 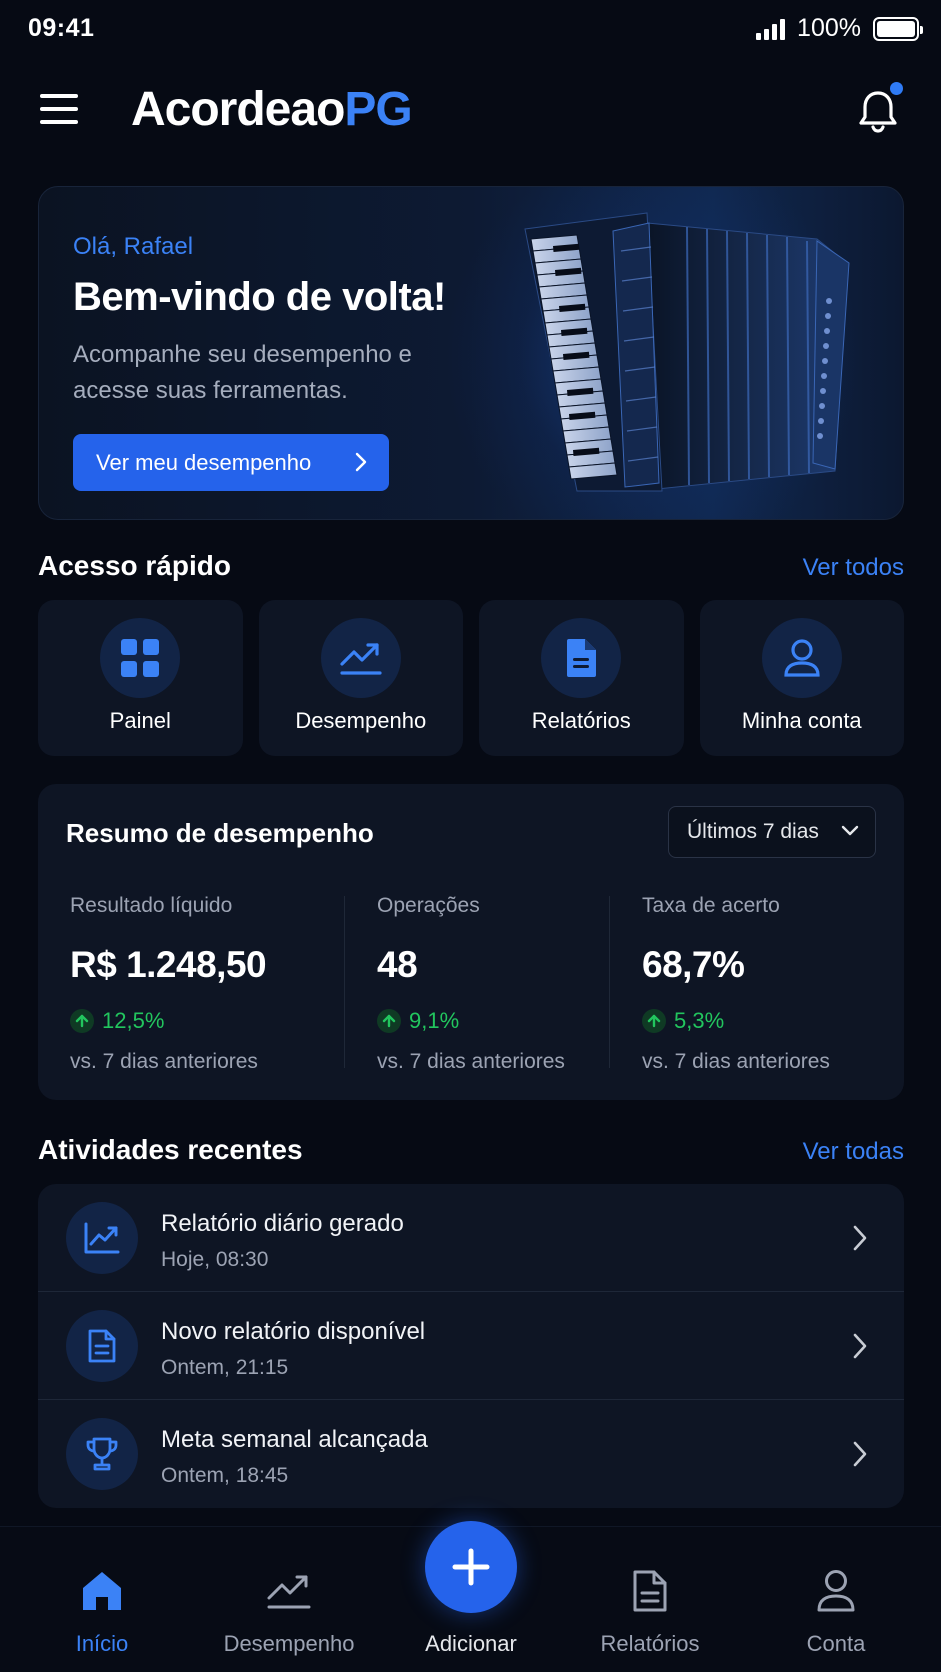 I want to click on recent-activities-see-all-link: Ver todas, so click(x=853, y=1152).